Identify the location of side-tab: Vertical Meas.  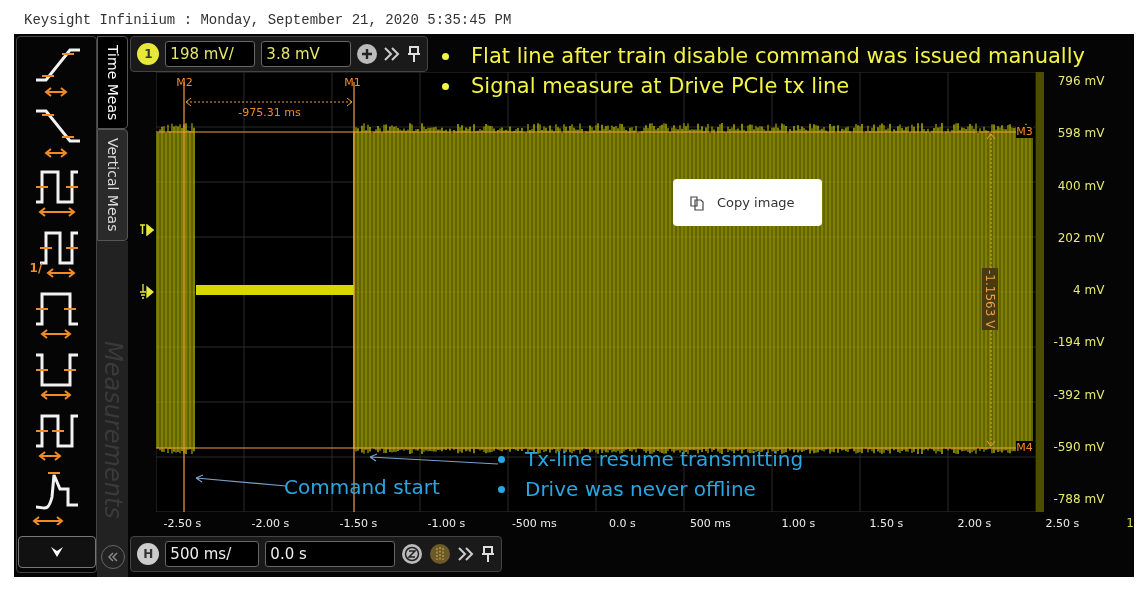
(113, 185).